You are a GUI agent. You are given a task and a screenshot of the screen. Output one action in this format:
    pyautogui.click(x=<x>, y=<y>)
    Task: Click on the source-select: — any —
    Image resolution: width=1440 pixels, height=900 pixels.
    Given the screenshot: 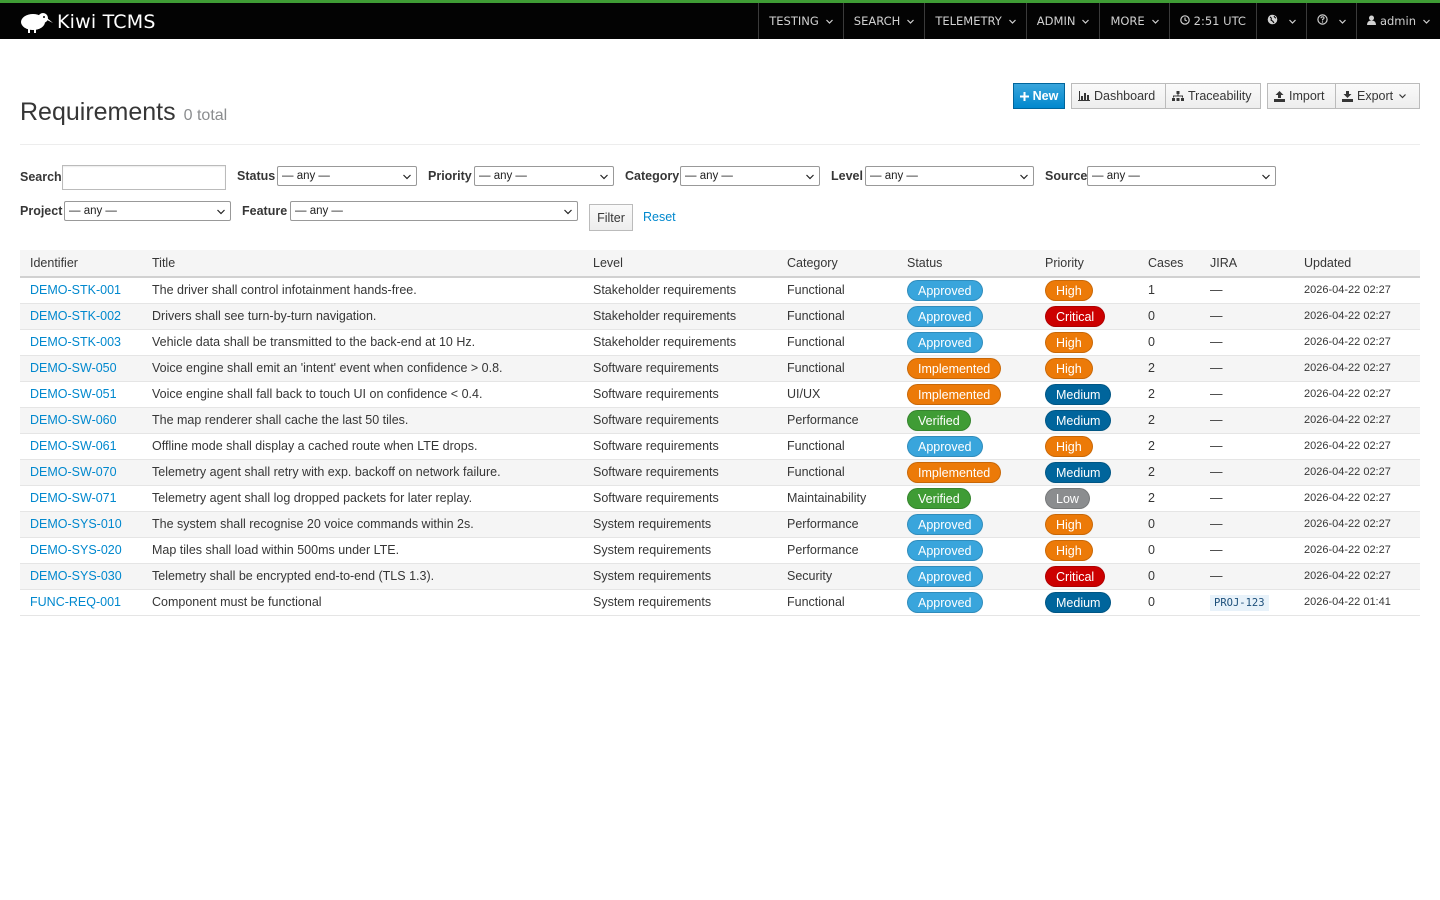 What is the action you would take?
    pyautogui.click(x=1181, y=176)
    